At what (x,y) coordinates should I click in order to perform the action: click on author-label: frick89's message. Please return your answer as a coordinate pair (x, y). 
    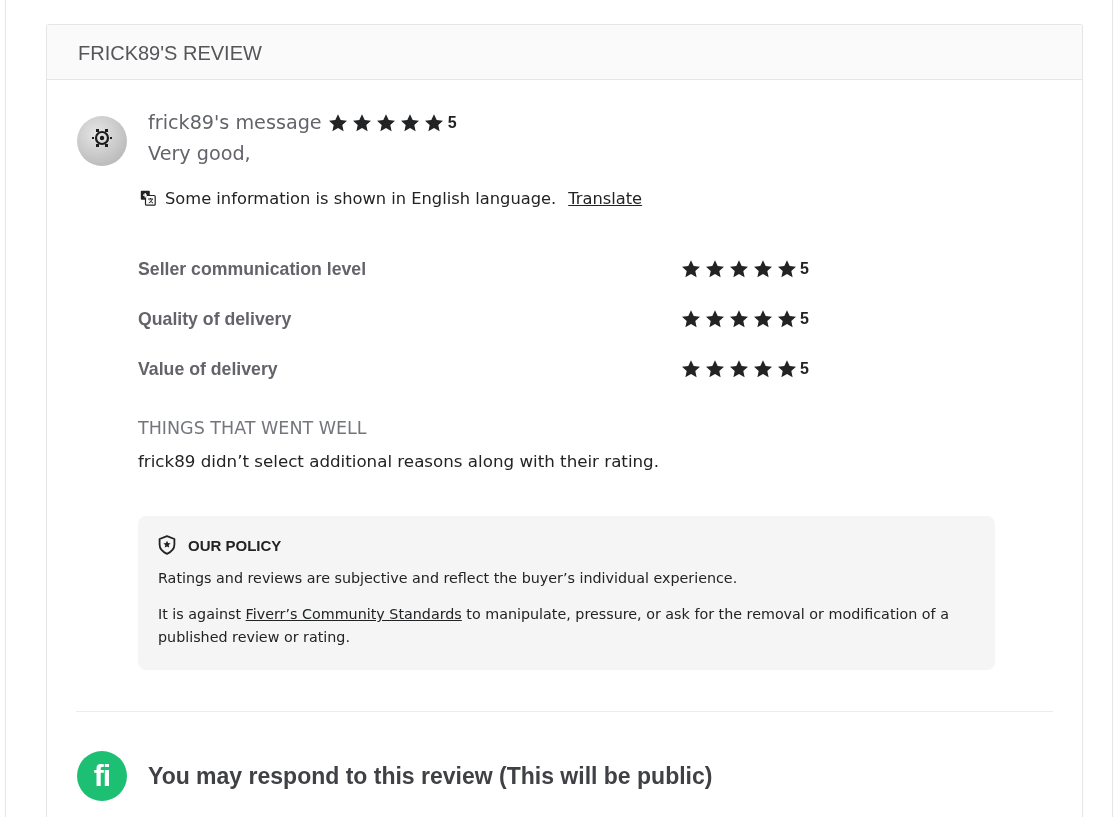
    Looking at the image, I should click on (235, 123).